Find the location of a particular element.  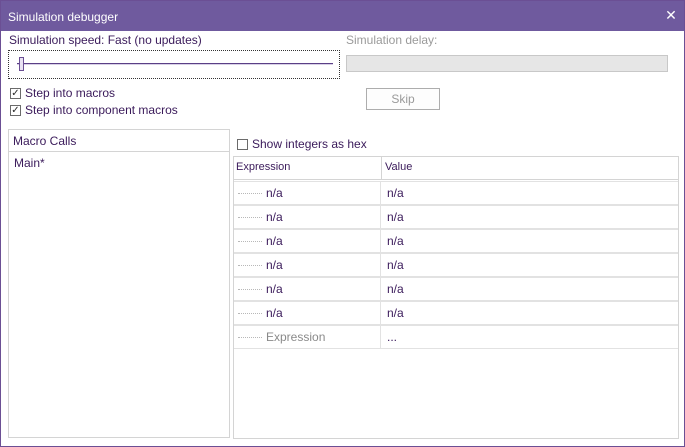

step-into-component-macros-label: Step into component macros is located at coordinates (101, 110).